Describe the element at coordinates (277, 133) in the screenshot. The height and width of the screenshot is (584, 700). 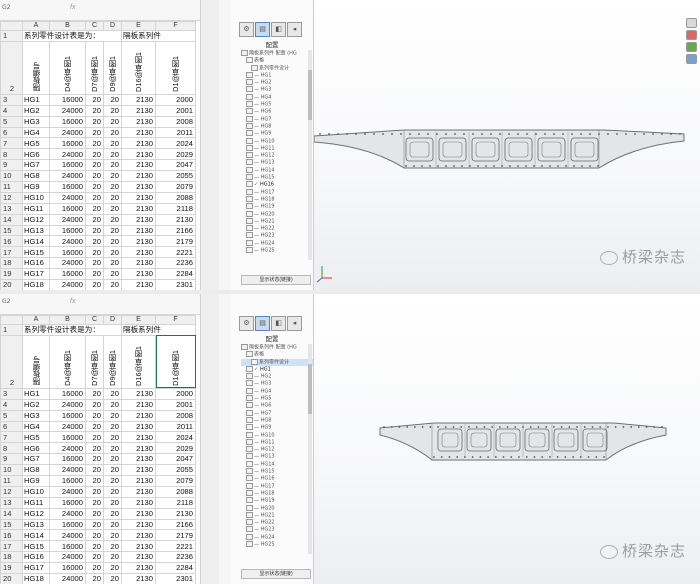
I see `configuration-item: — HG9` at that location.